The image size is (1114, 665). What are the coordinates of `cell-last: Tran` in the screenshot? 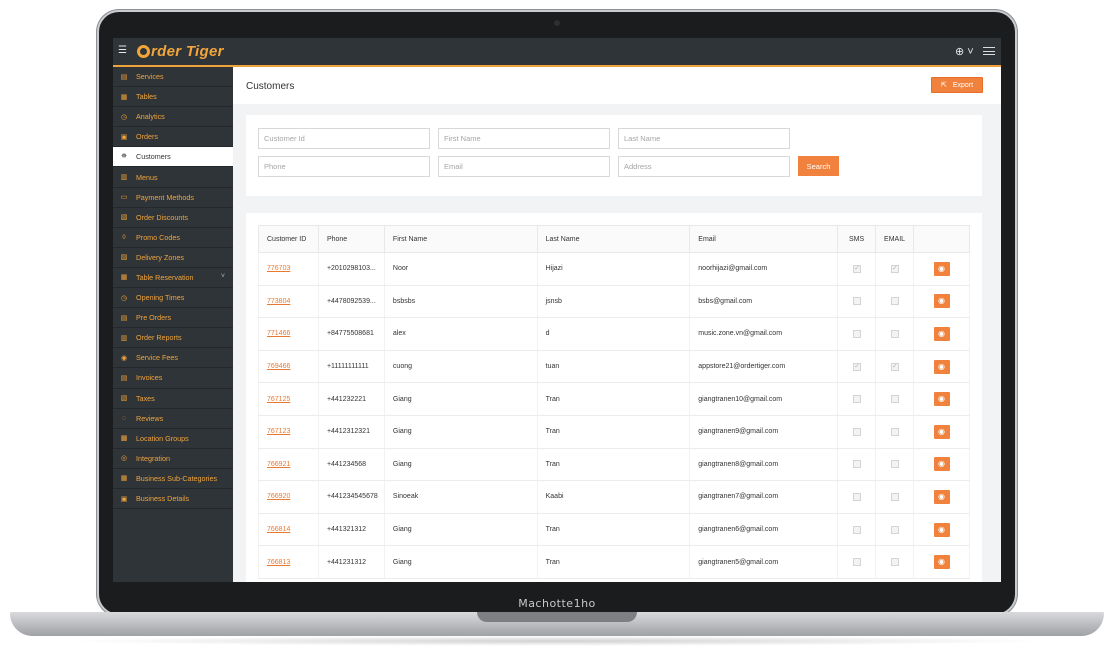 It's located at (552, 562).